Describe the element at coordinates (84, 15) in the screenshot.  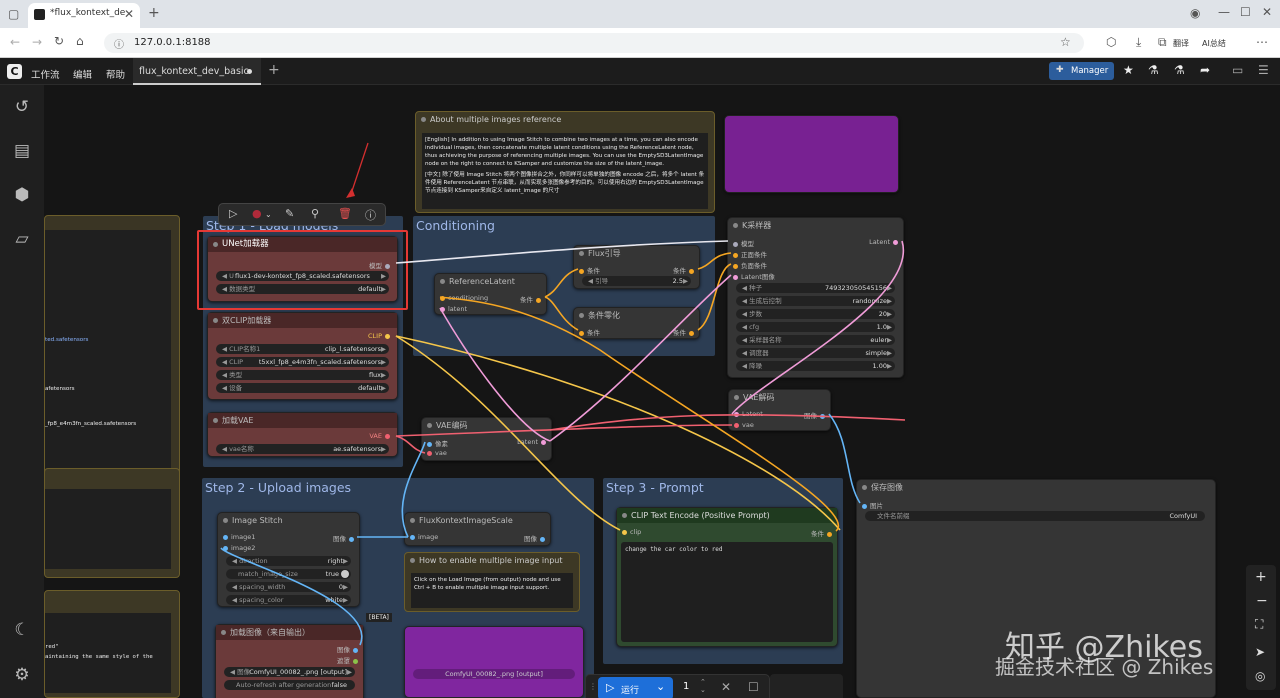
I see `browser-tab: *flux_kontext_de ✕` at that location.